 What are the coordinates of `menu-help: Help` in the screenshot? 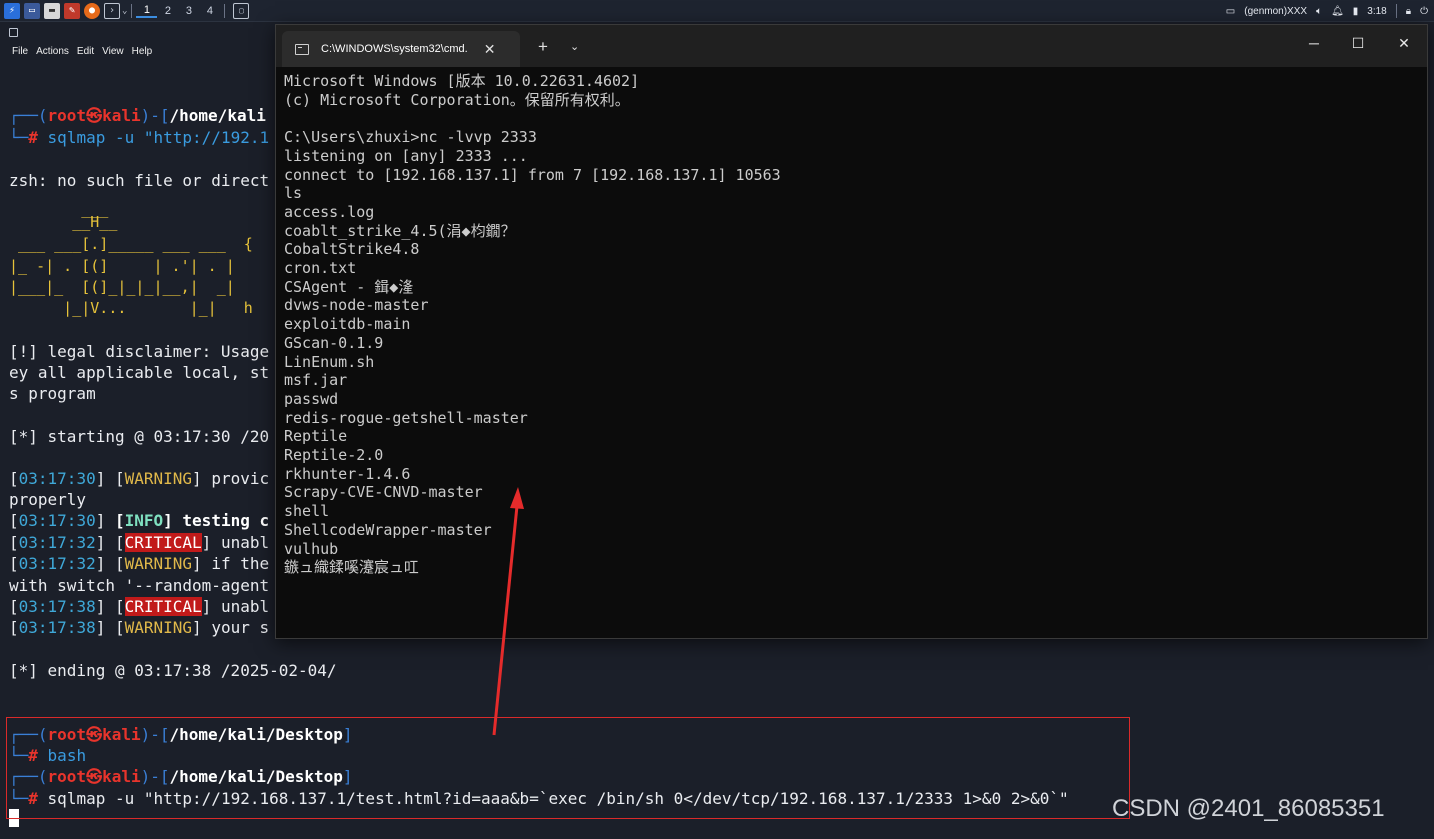 It's located at (142, 51).